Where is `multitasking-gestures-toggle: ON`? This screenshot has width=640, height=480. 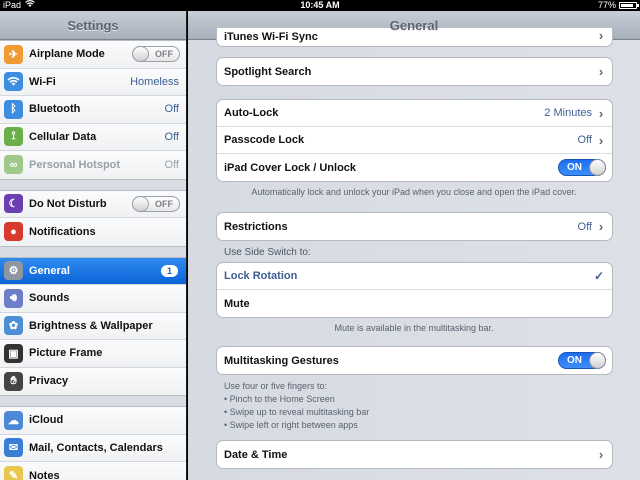 multitasking-gestures-toggle: ON is located at coordinates (582, 360).